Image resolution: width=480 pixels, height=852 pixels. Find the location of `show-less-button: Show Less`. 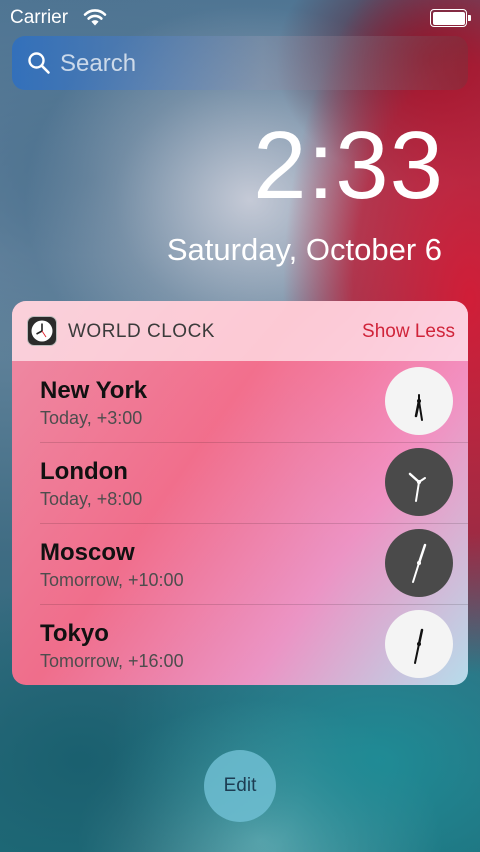

show-less-button: Show Less is located at coordinates (408, 332).